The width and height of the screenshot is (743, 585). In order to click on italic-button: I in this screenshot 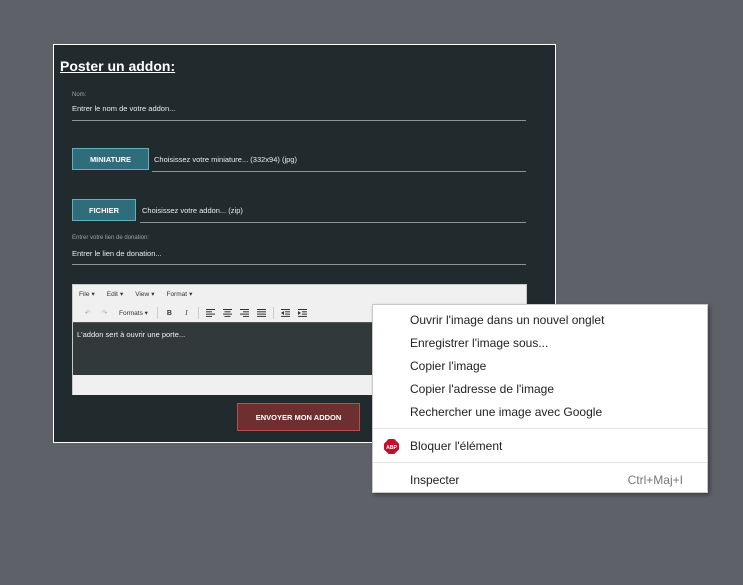, I will do `click(186, 313)`.